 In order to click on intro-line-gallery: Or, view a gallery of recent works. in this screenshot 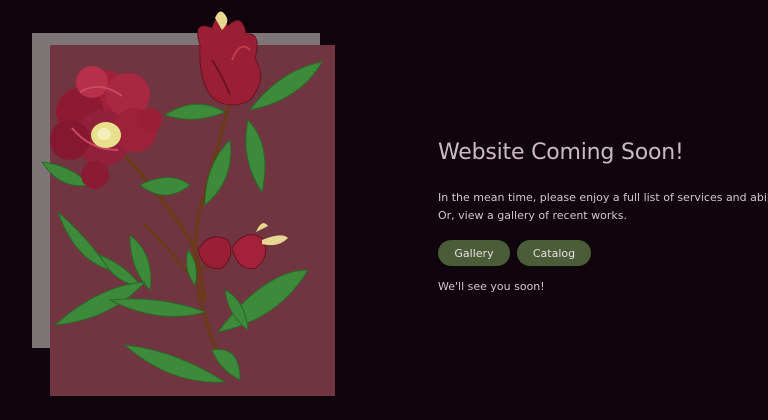, I will do `click(532, 215)`.